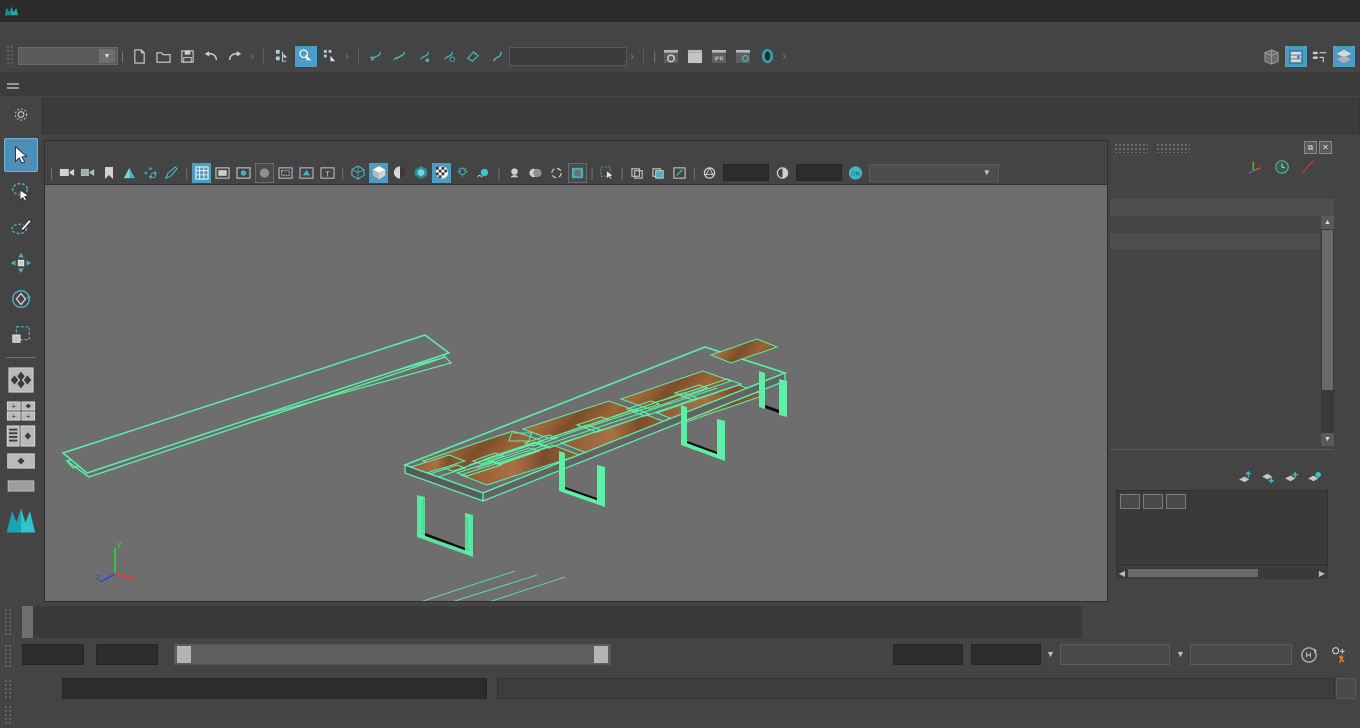 The image size is (1360, 728). What do you see at coordinates (552, 622) in the screenshot?
I see `time-slider` at bounding box center [552, 622].